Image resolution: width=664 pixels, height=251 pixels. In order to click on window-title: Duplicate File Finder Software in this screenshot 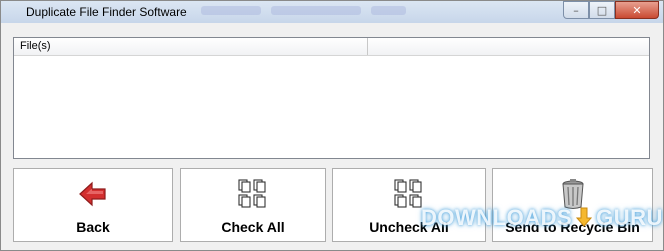, I will do `click(106, 12)`.